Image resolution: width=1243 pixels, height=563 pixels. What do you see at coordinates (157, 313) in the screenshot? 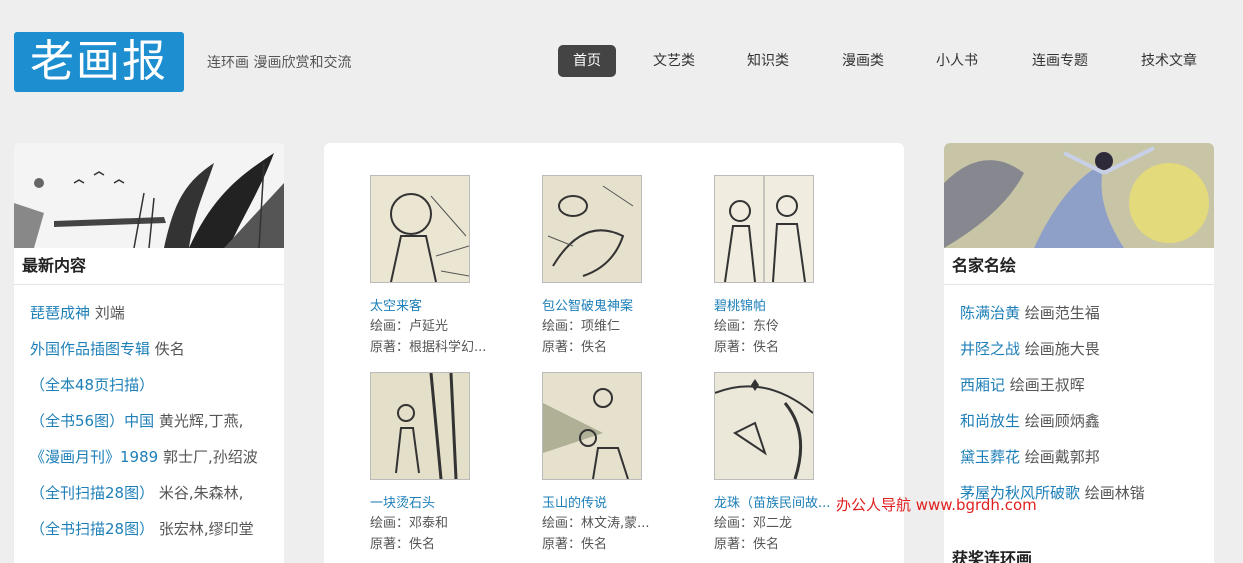
I see `list-item: 琵琶成神 刘端` at bounding box center [157, 313].